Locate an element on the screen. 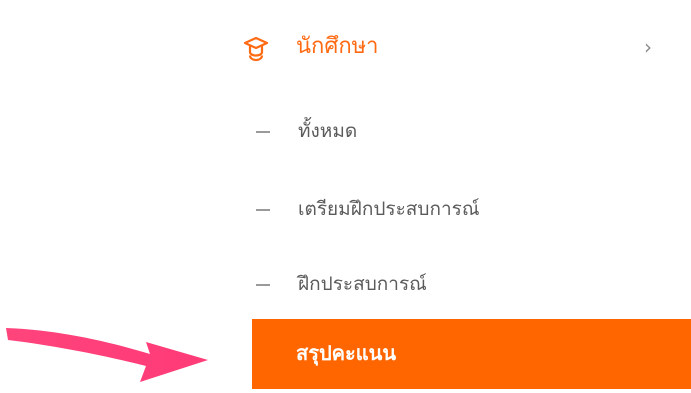  sidebar-item-all: ทั้งหมด is located at coordinates (462, 132).